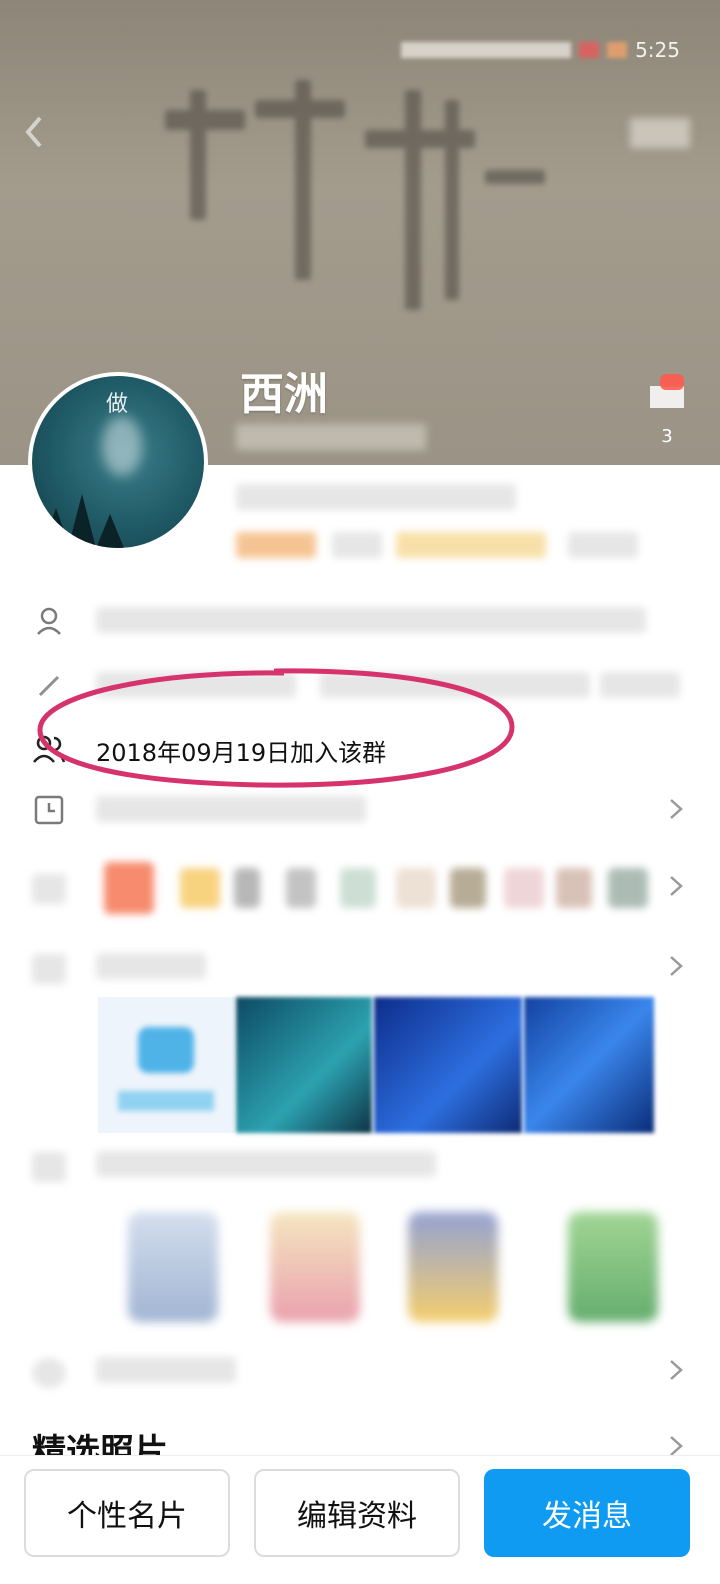 Image resolution: width=720 pixels, height=1584 pixels. I want to click on bottom-action-bar: 个性名片 编辑资料 发消息, so click(360, 1519).